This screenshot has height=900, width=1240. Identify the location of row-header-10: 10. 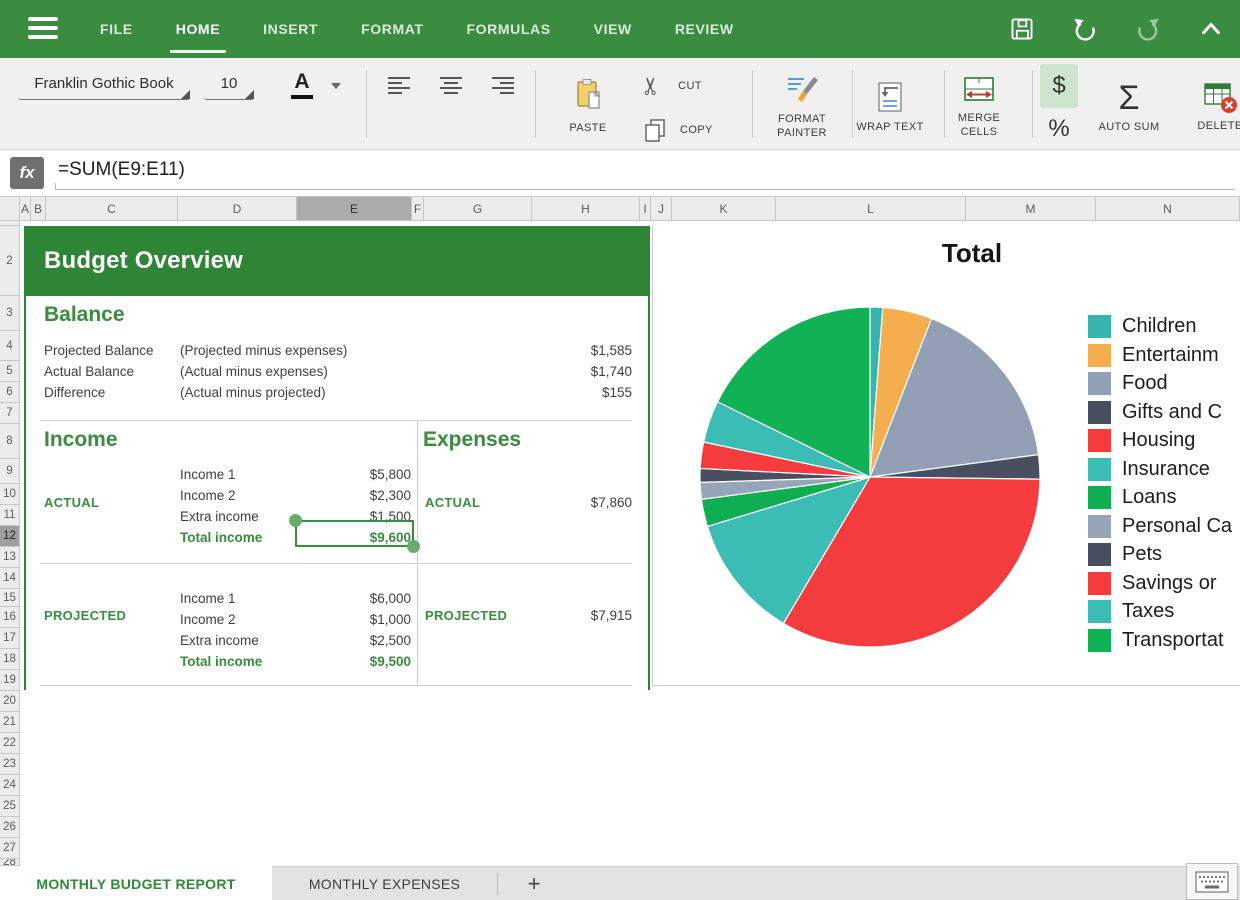
(9, 494).